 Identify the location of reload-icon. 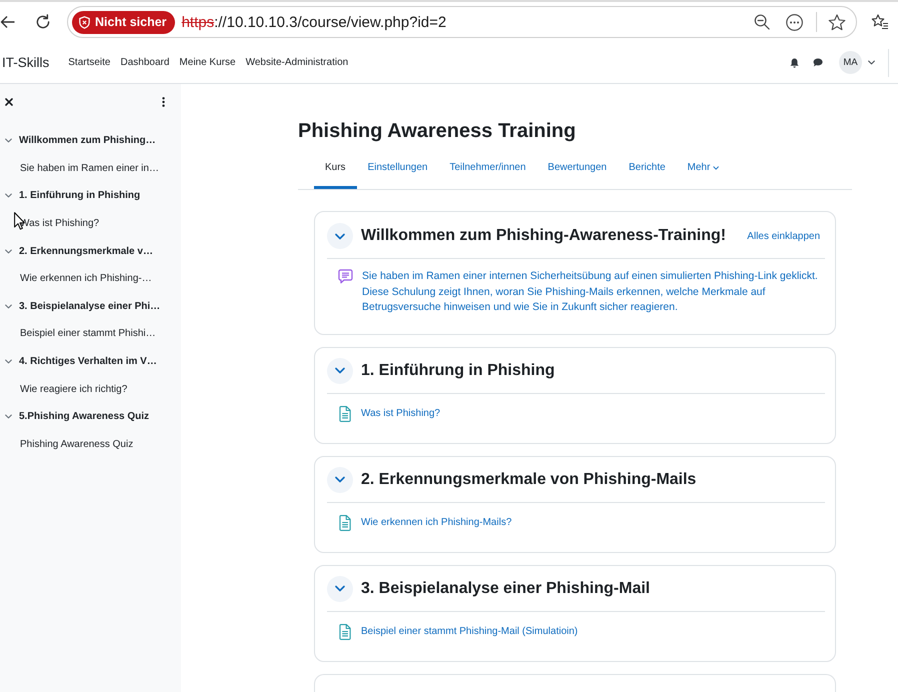
(43, 22).